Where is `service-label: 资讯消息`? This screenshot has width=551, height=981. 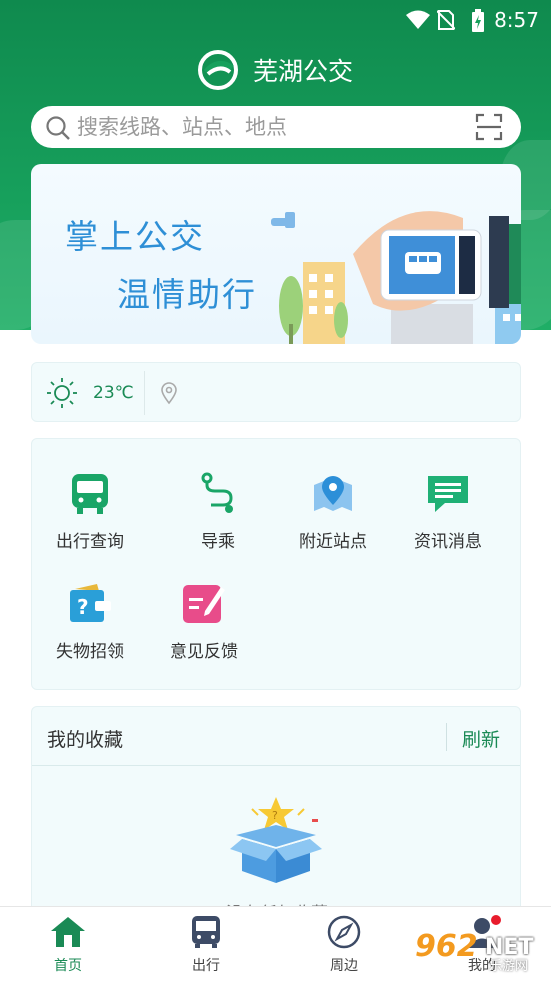
service-label: 资讯消息 is located at coordinates (448, 542).